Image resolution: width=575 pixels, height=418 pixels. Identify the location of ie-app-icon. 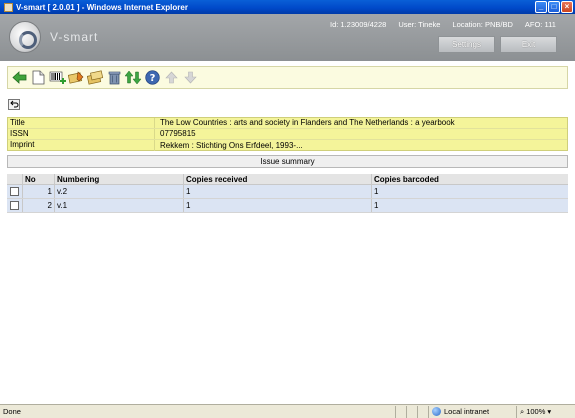
(8, 7).